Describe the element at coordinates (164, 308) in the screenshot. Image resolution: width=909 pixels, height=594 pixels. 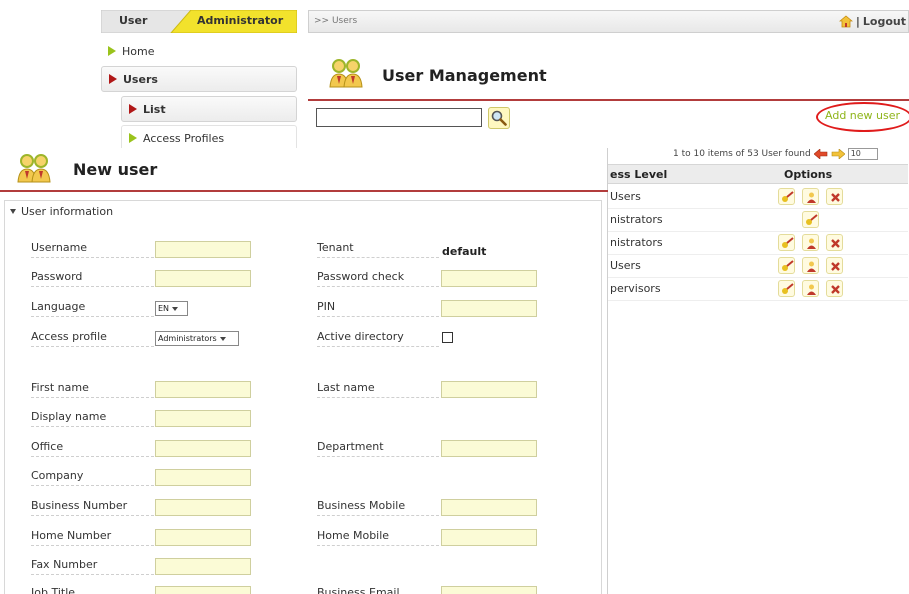
I see `language-value: EN` at that location.